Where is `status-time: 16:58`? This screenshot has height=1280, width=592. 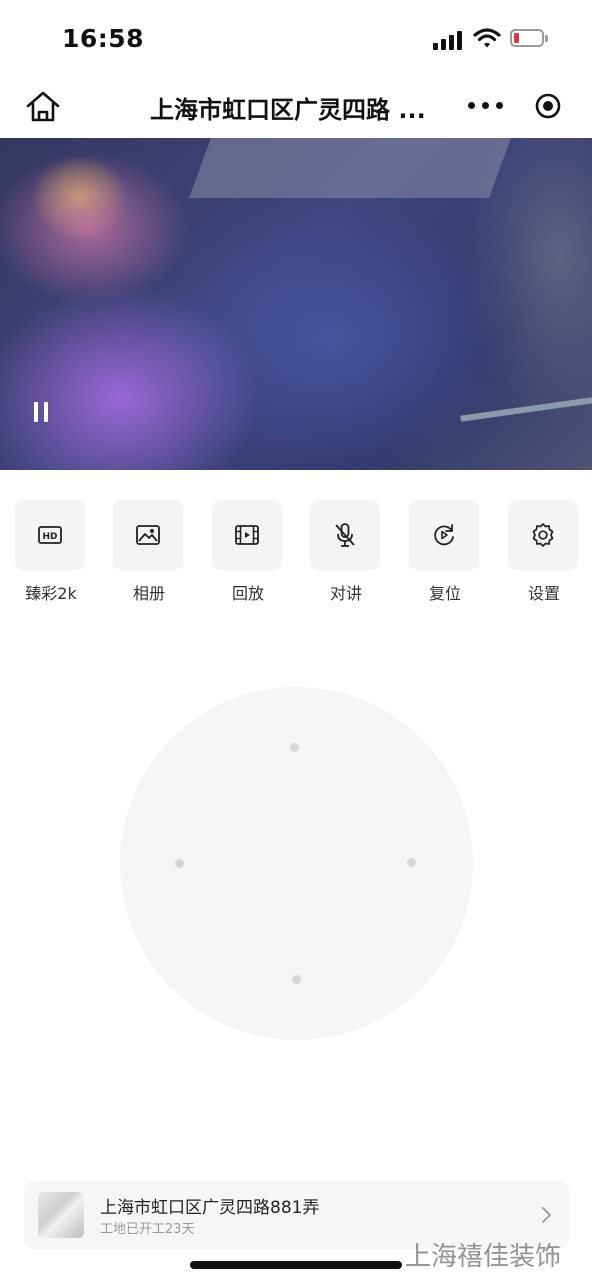
status-time: 16:58 is located at coordinates (103, 38).